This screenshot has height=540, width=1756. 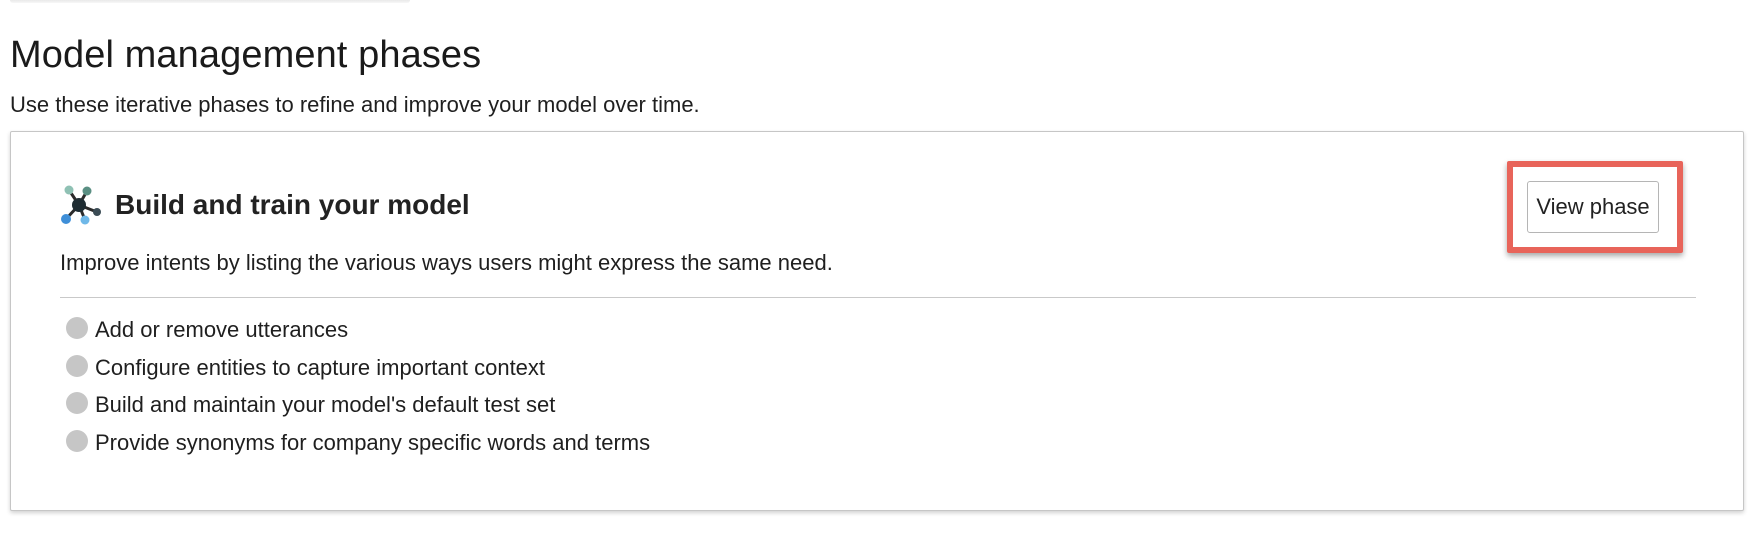 What do you see at coordinates (210, 1) in the screenshot?
I see `previous-card-edge` at bounding box center [210, 1].